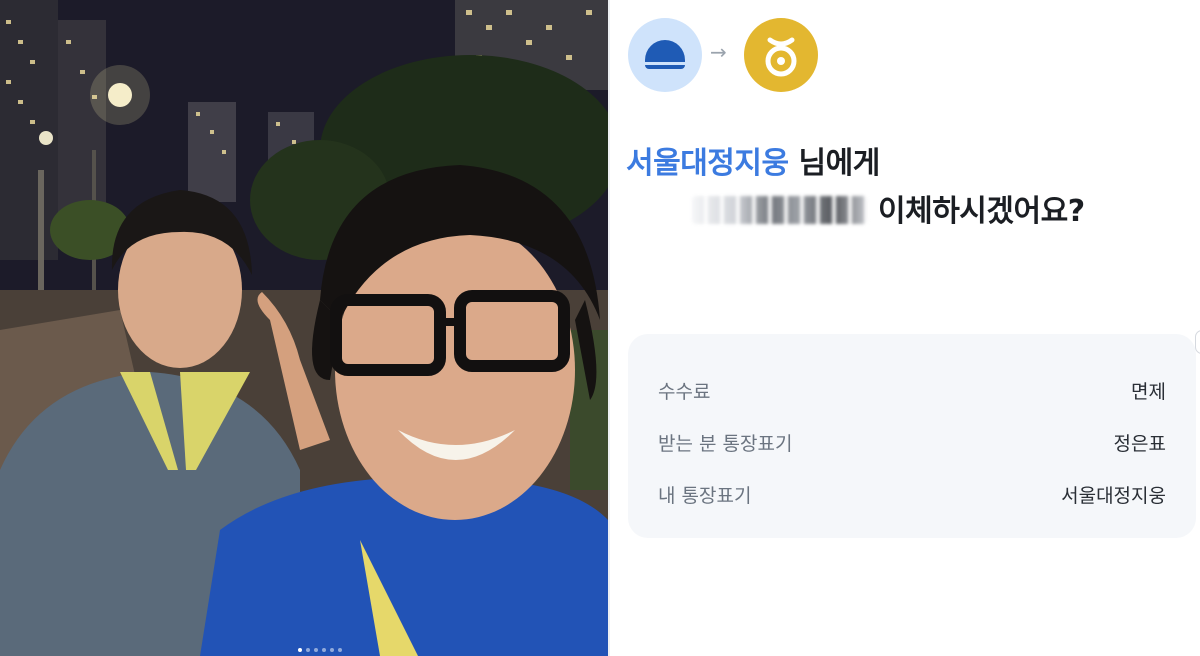 This screenshot has width=1200, height=656. Describe the element at coordinates (780, 210) in the screenshot. I see `masked-amount` at that location.